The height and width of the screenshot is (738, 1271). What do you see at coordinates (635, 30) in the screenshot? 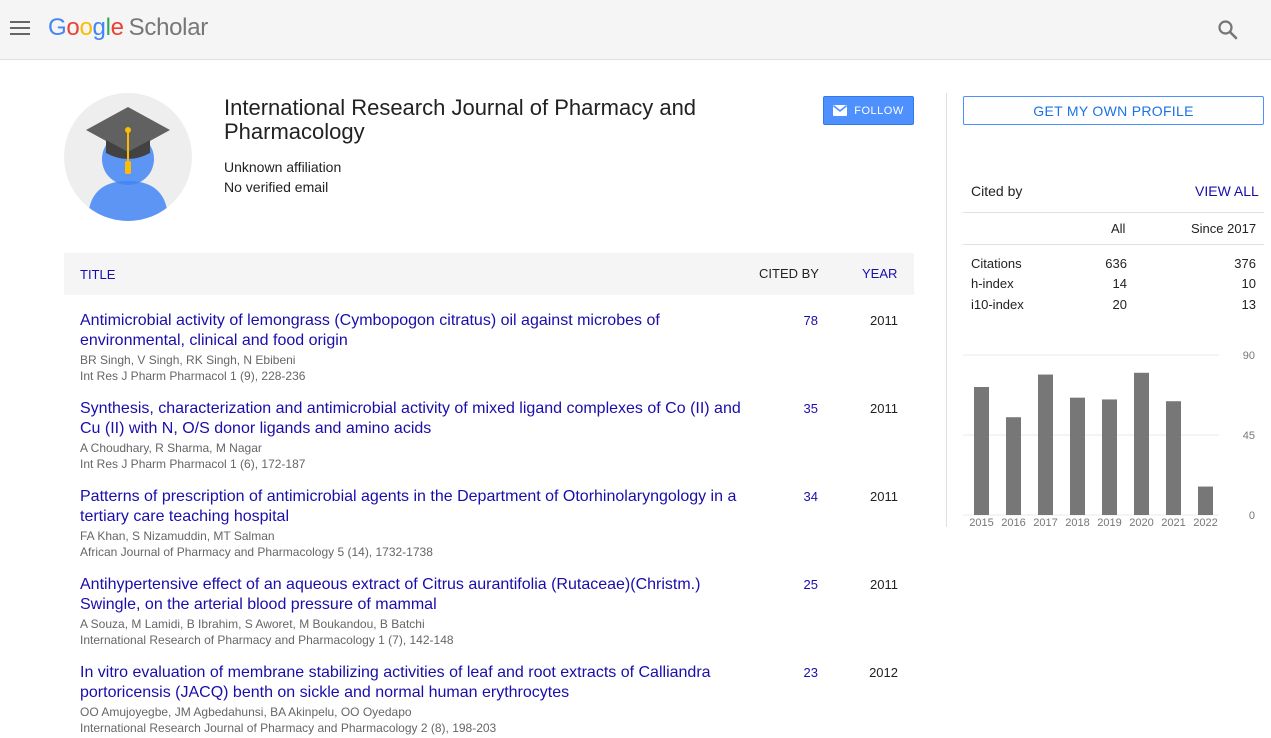
I see `top-bar: Google Scholar` at bounding box center [635, 30].